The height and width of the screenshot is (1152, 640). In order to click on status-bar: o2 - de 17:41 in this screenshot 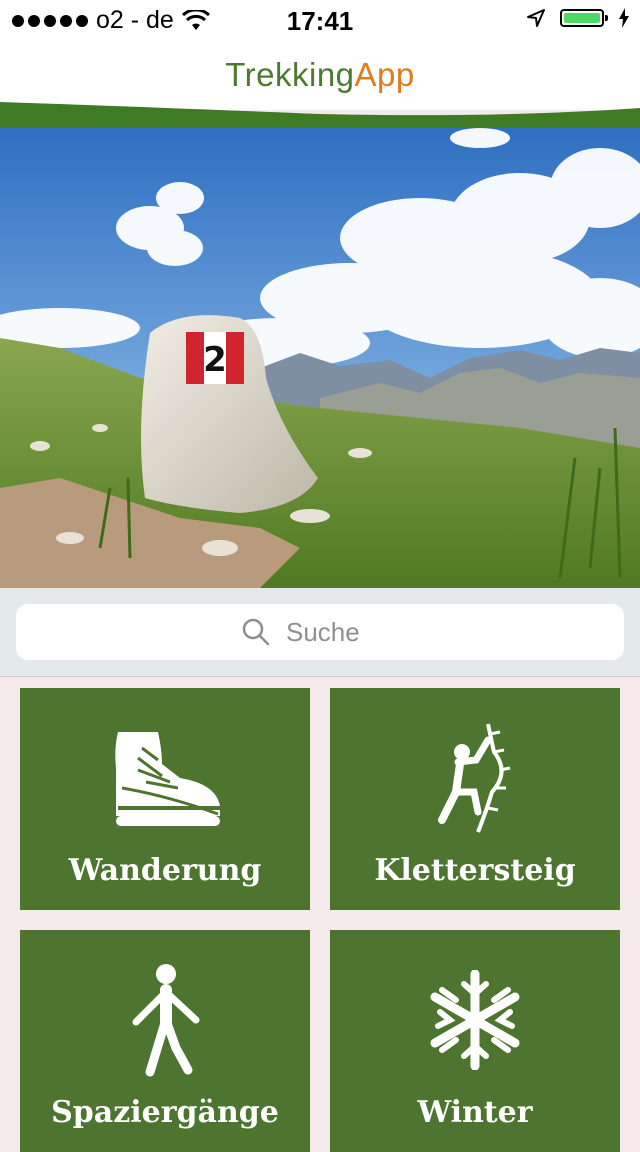, I will do `click(320, 20)`.